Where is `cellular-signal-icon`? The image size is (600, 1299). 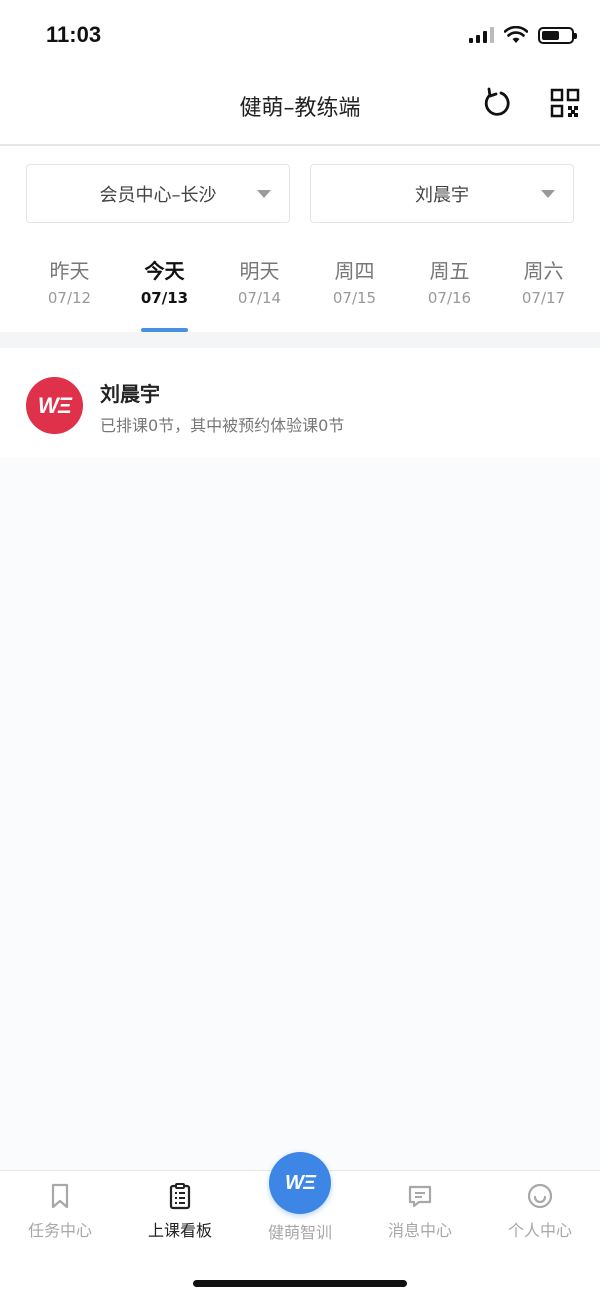
cellular-signal-icon is located at coordinates (481, 35).